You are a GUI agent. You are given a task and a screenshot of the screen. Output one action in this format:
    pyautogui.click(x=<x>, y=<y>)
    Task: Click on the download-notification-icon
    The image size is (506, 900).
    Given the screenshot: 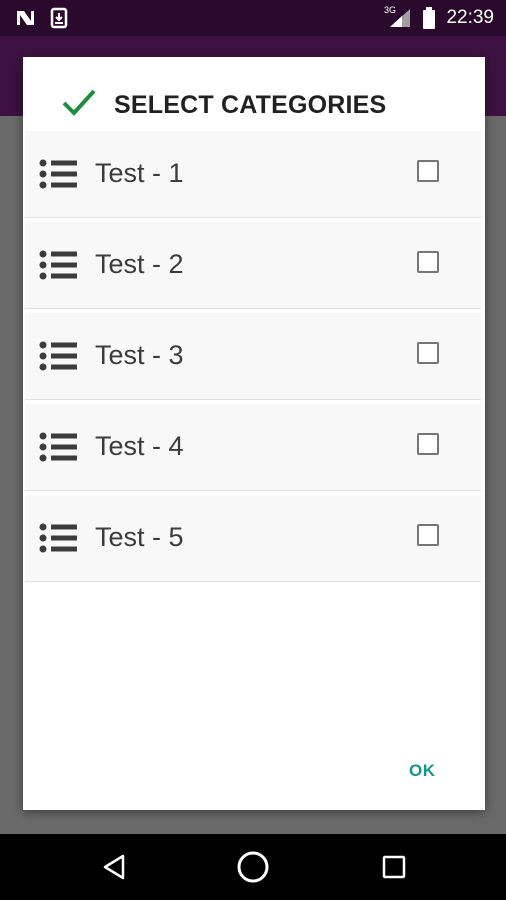 What is the action you would take?
    pyautogui.click(x=59, y=18)
    